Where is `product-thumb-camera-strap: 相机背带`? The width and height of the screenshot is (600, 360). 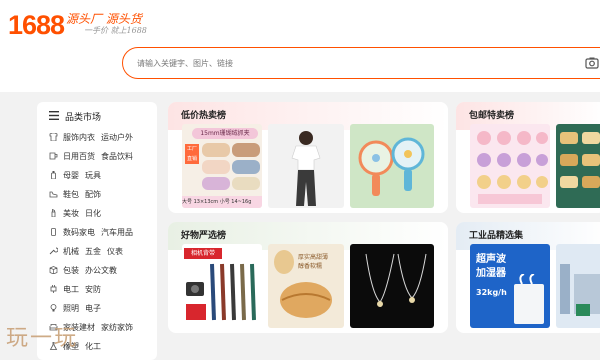 product-thumb-camera-strap: 相机背带 is located at coordinates (222, 286).